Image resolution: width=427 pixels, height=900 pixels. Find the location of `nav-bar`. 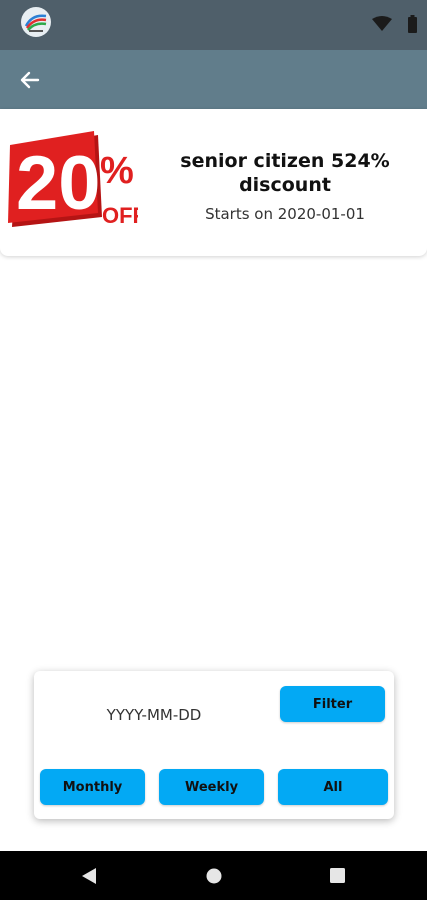

nav-bar is located at coordinates (213, 875).